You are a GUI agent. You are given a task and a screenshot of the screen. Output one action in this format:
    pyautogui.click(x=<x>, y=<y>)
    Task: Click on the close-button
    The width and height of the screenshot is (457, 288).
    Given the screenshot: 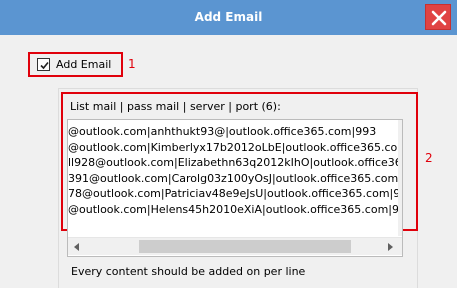 What is the action you would take?
    pyautogui.click(x=438, y=17)
    